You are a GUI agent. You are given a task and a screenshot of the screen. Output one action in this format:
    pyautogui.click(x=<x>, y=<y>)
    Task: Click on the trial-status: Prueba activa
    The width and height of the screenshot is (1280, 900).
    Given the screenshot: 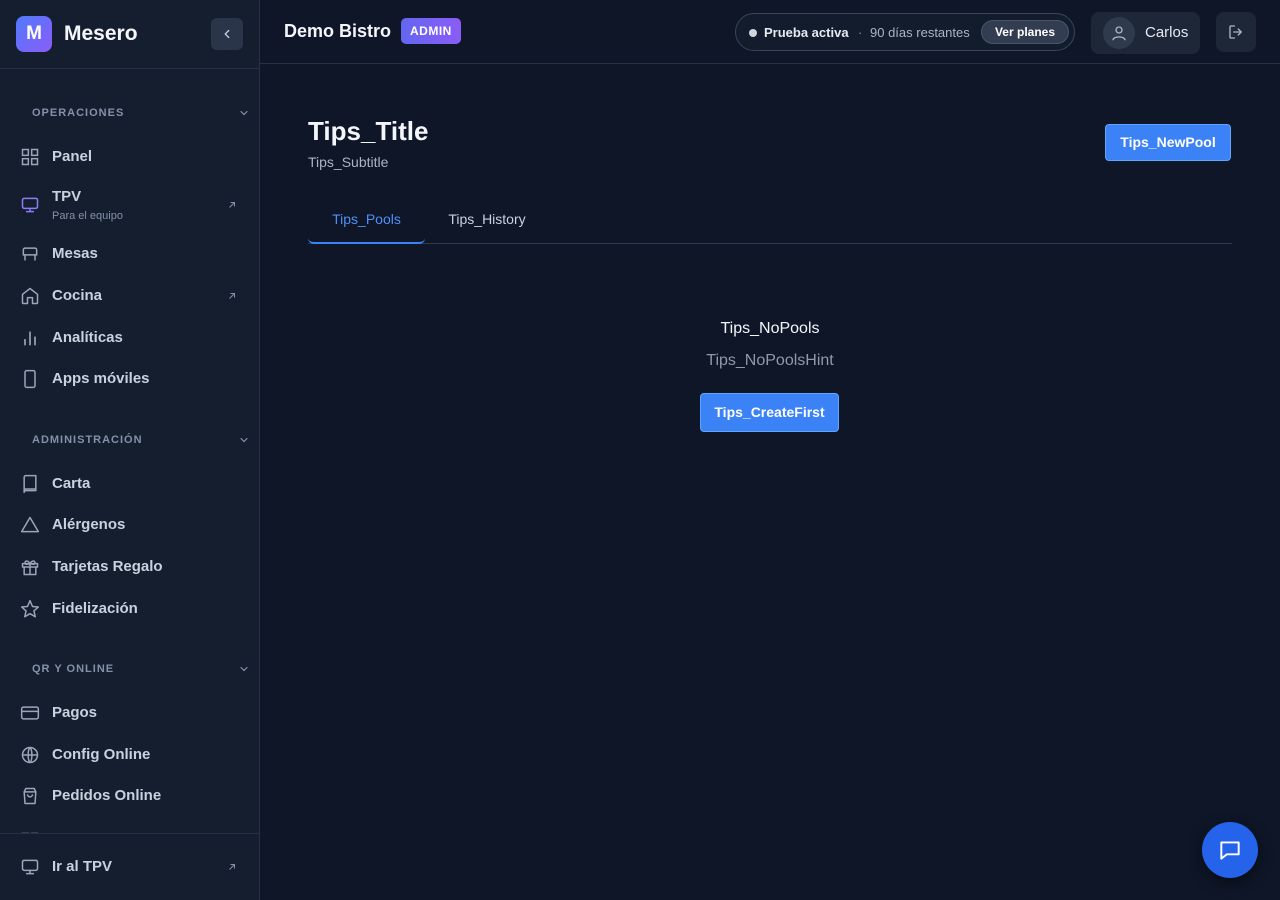 What is the action you would take?
    pyautogui.click(x=806, y=32)
    